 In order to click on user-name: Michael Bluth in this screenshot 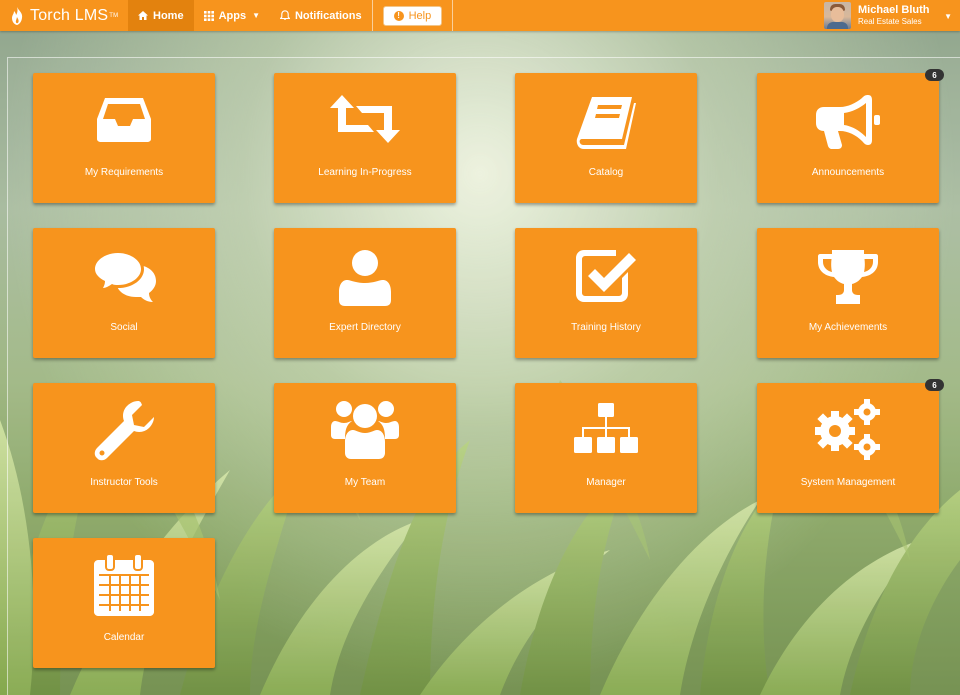, I will do `click(894, 10)`.